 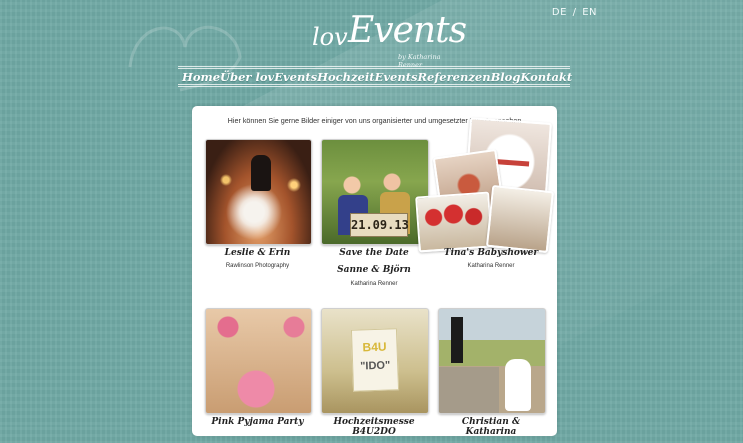 What do you see at coordinates (559, 12) in the screenshot?
I see `lang-de-link: DE` at bounding box center [559, 12].